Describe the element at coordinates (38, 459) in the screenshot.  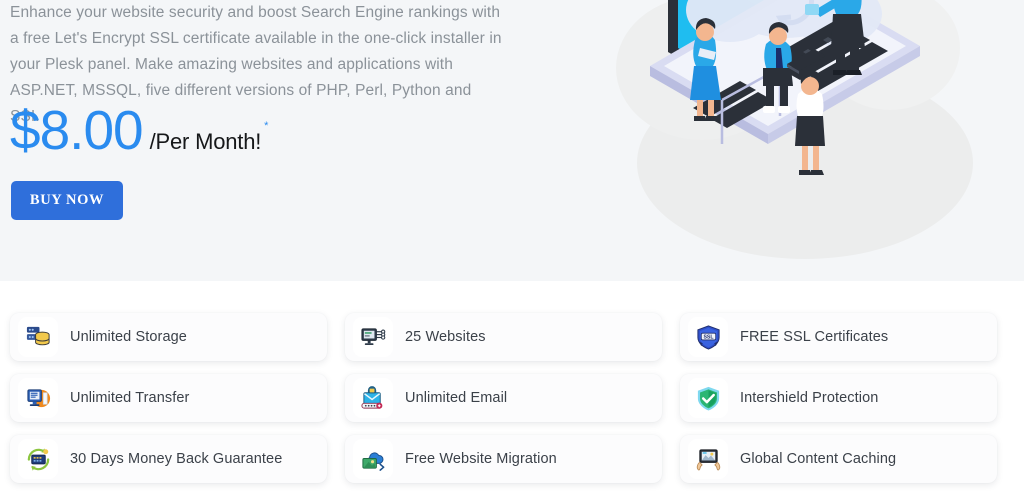
I see `money-back-refresh-icon` at that location.